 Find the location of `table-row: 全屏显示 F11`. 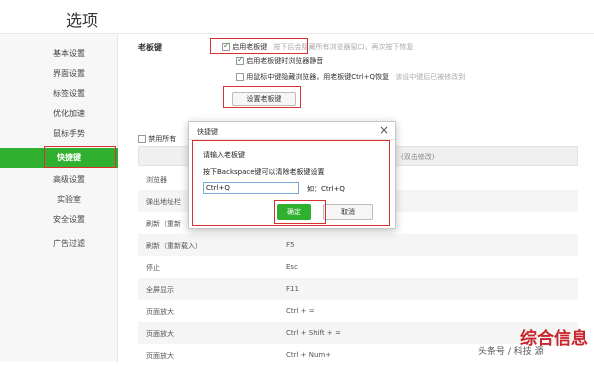

table-row: 全屏显示 F11 is located at coordinates (358, 289).